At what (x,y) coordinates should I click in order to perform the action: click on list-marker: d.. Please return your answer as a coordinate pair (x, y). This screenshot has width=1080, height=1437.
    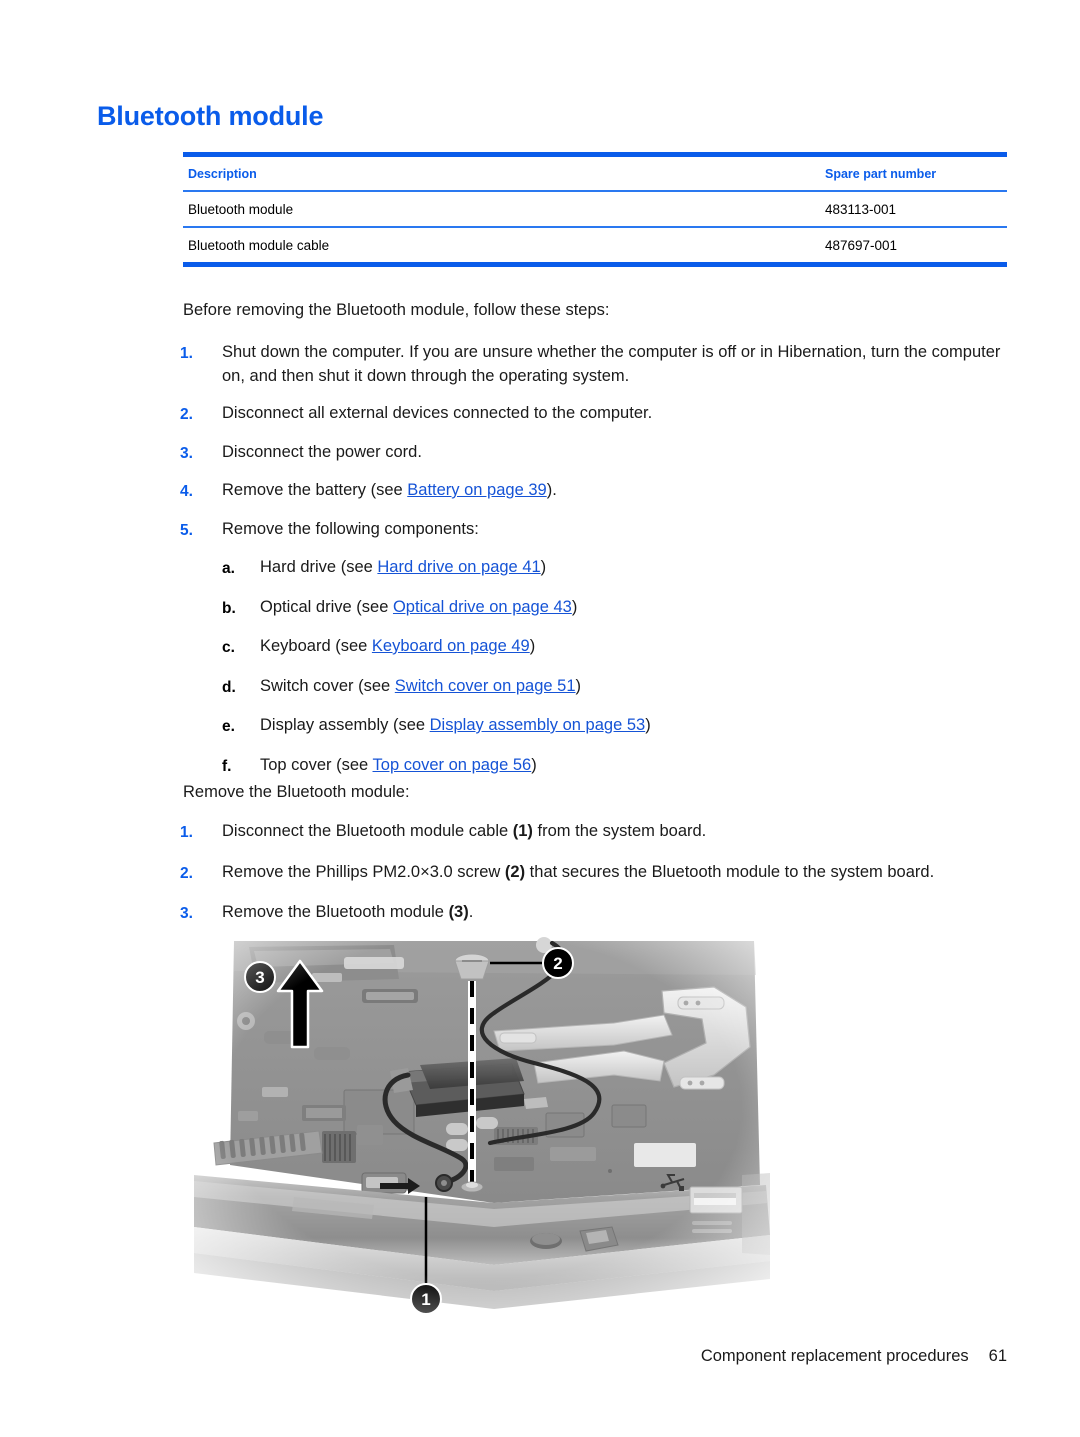
    Looking at the image, I should click on (229, 687).